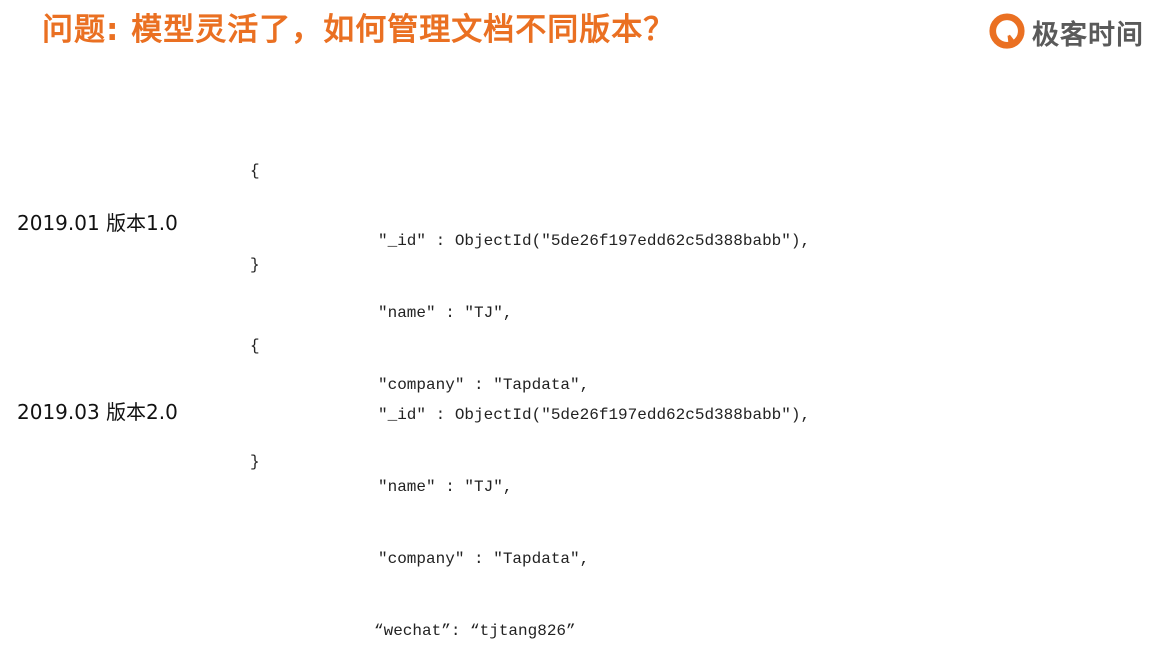 The height and width of the screenshot is (667, 1169). What do you see at coordinates (1088, 35) in the screenshot?
I see `logo-text: 极客时间` at bounding box center [1088, 35].